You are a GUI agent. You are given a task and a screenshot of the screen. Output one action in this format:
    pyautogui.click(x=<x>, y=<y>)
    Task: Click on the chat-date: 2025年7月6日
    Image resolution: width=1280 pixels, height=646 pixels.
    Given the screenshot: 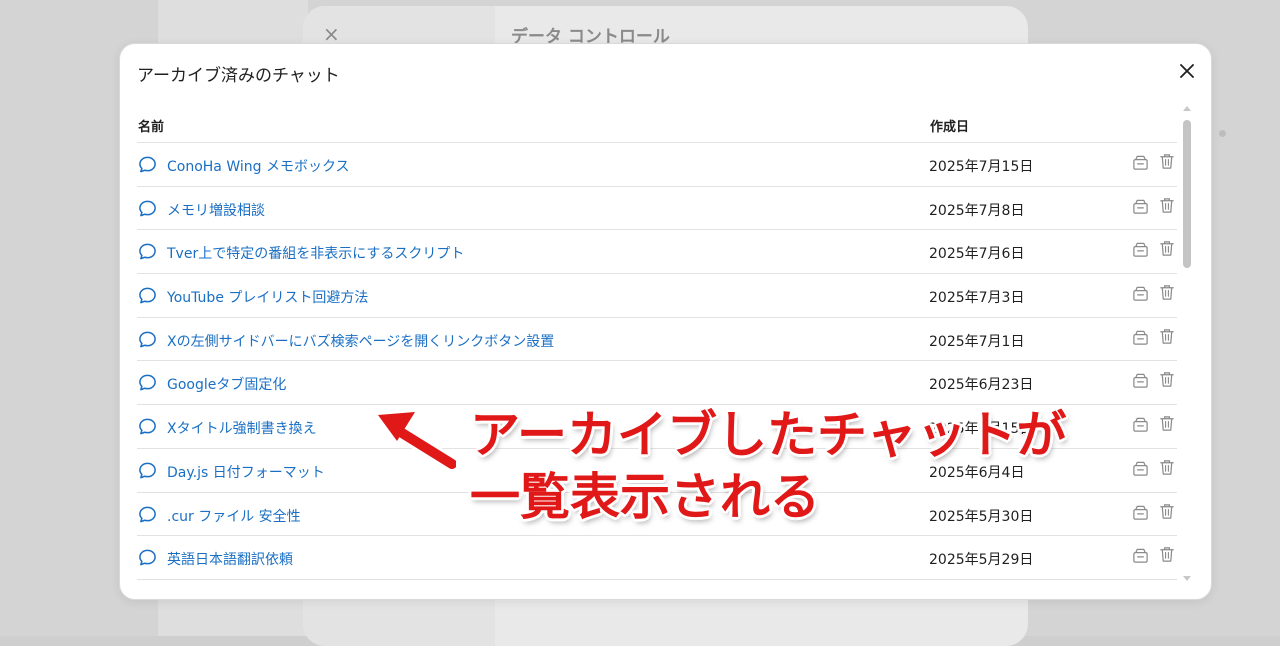 What is the action you would take?
    pyautogui.click(x=977, y=254)
    